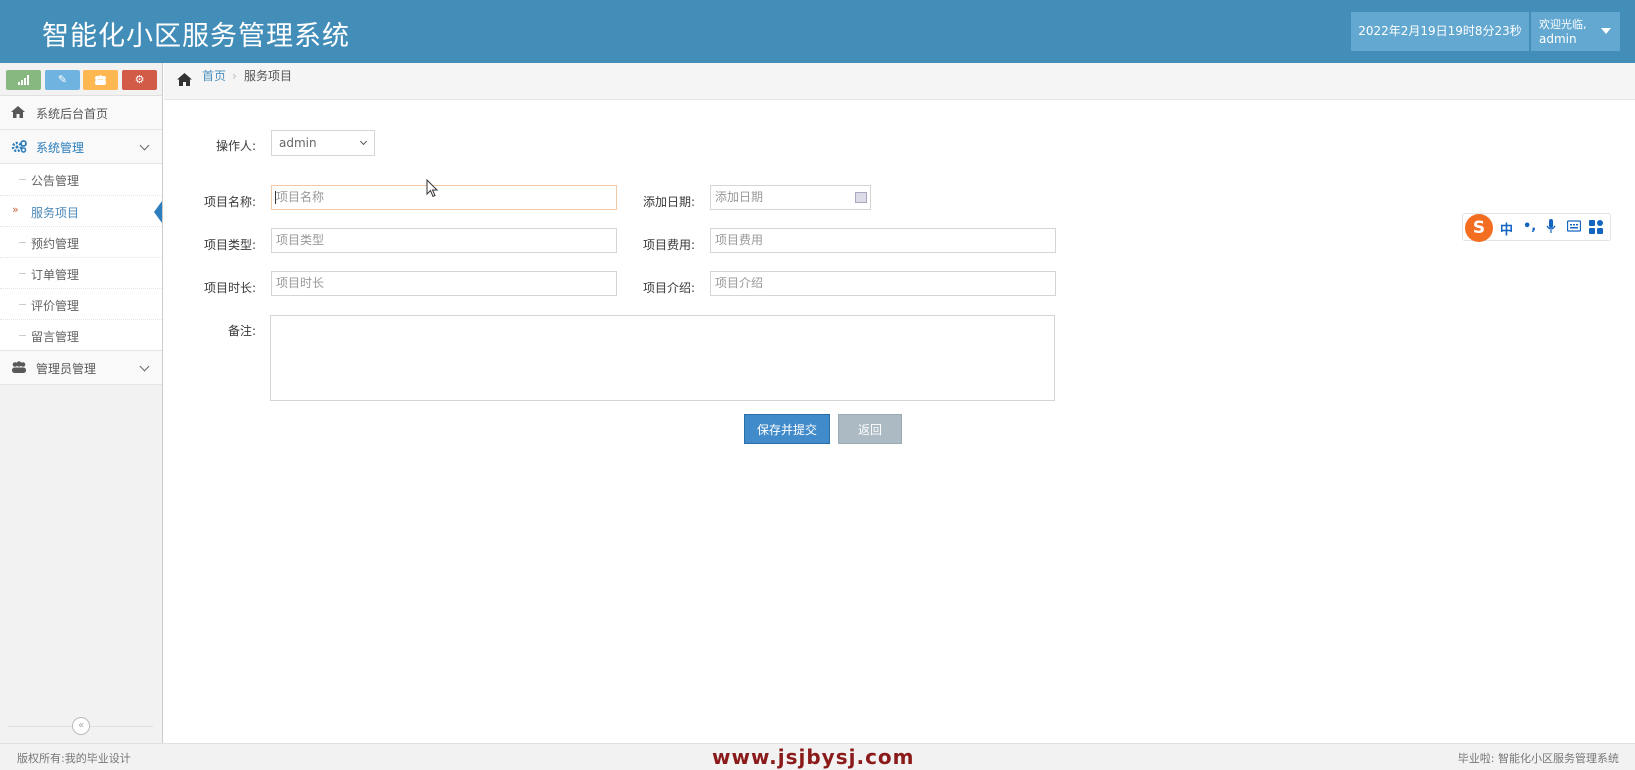  What do you see at coordinates (444, 197) in the screenshot?
I see `project-name-input: 项目名称` at bounding box center [444, 197].